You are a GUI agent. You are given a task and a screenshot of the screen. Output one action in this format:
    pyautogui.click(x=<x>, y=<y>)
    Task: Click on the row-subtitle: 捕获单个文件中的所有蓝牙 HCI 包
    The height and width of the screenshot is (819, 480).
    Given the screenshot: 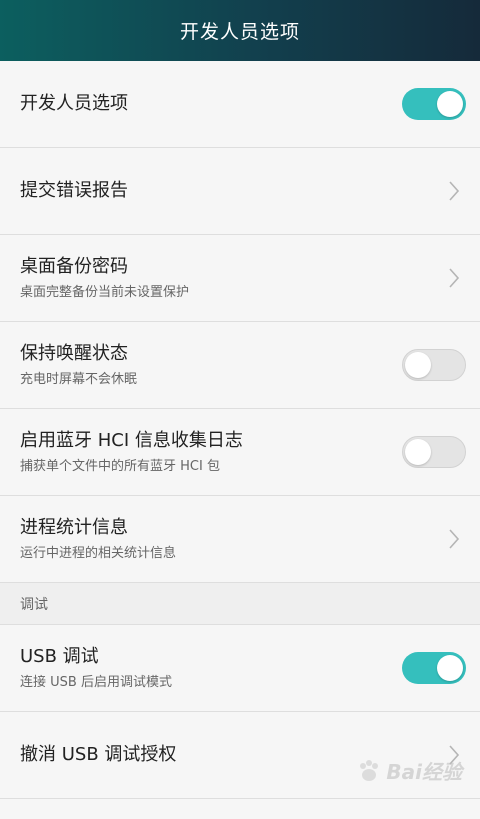 What is the action you would take?
    pyautogui.click(x=120, y=466)
    